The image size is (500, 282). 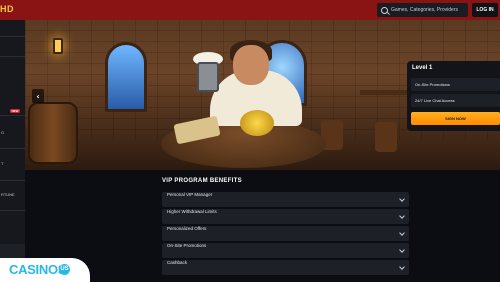 What do you see at coordinates (2, 132) in the screenshot?
I see `sidebar-item-label: G` at bounding box center [2, 132].